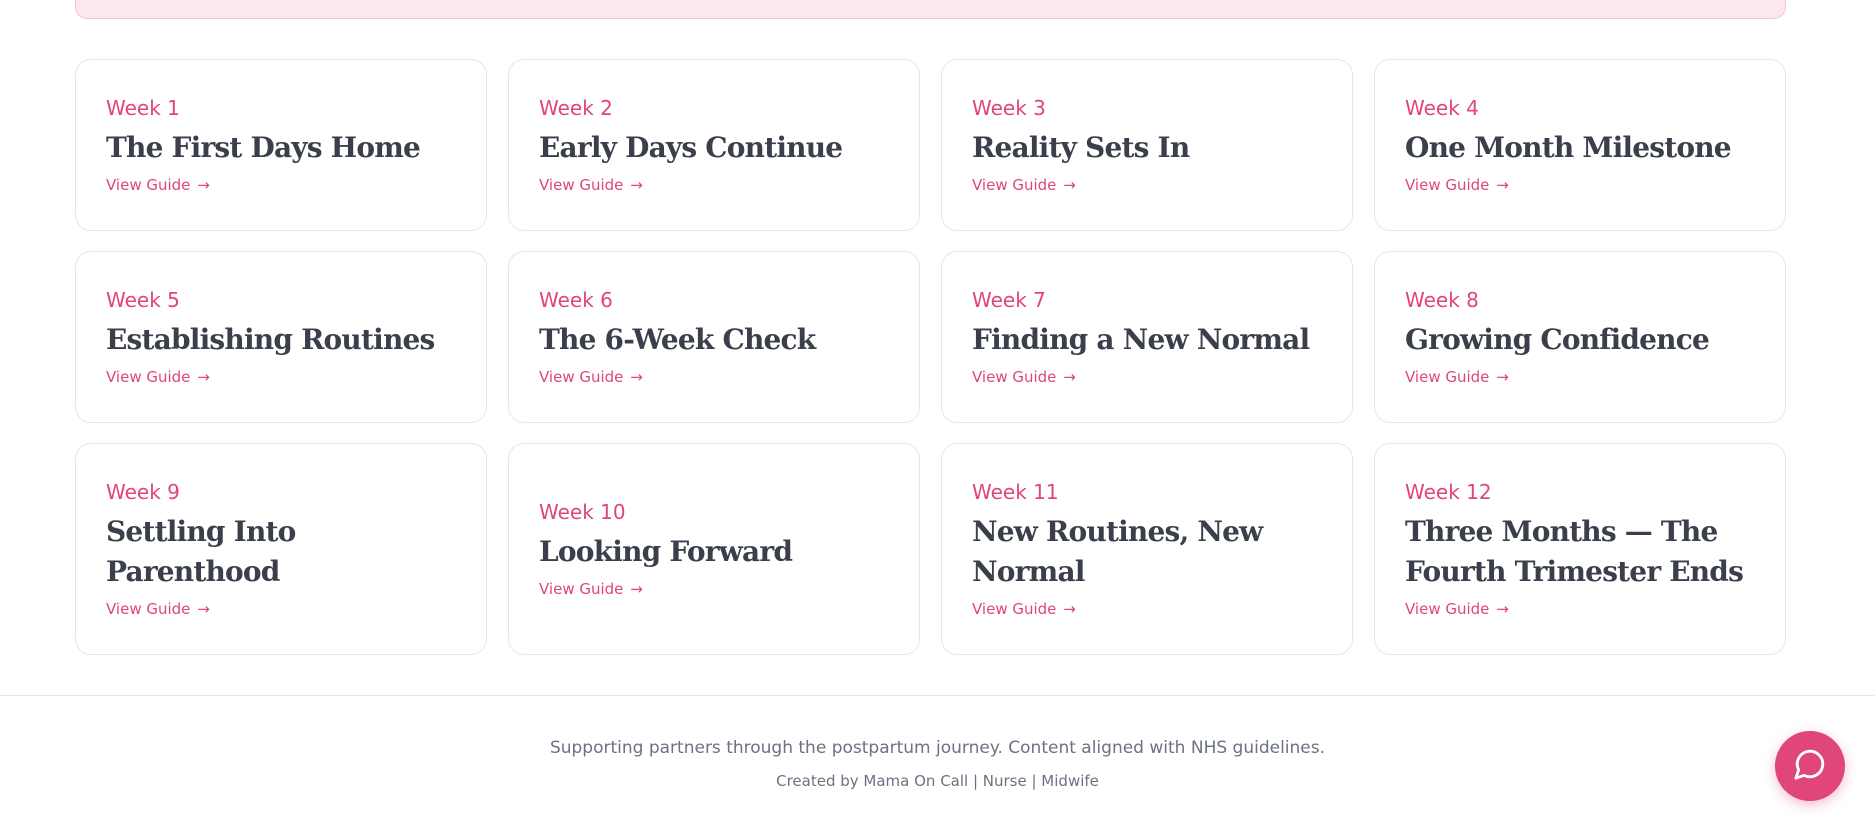  Describe the element at coordinates (1009, 300) in the screenshot. I see `week-label: Week 7` at that location.